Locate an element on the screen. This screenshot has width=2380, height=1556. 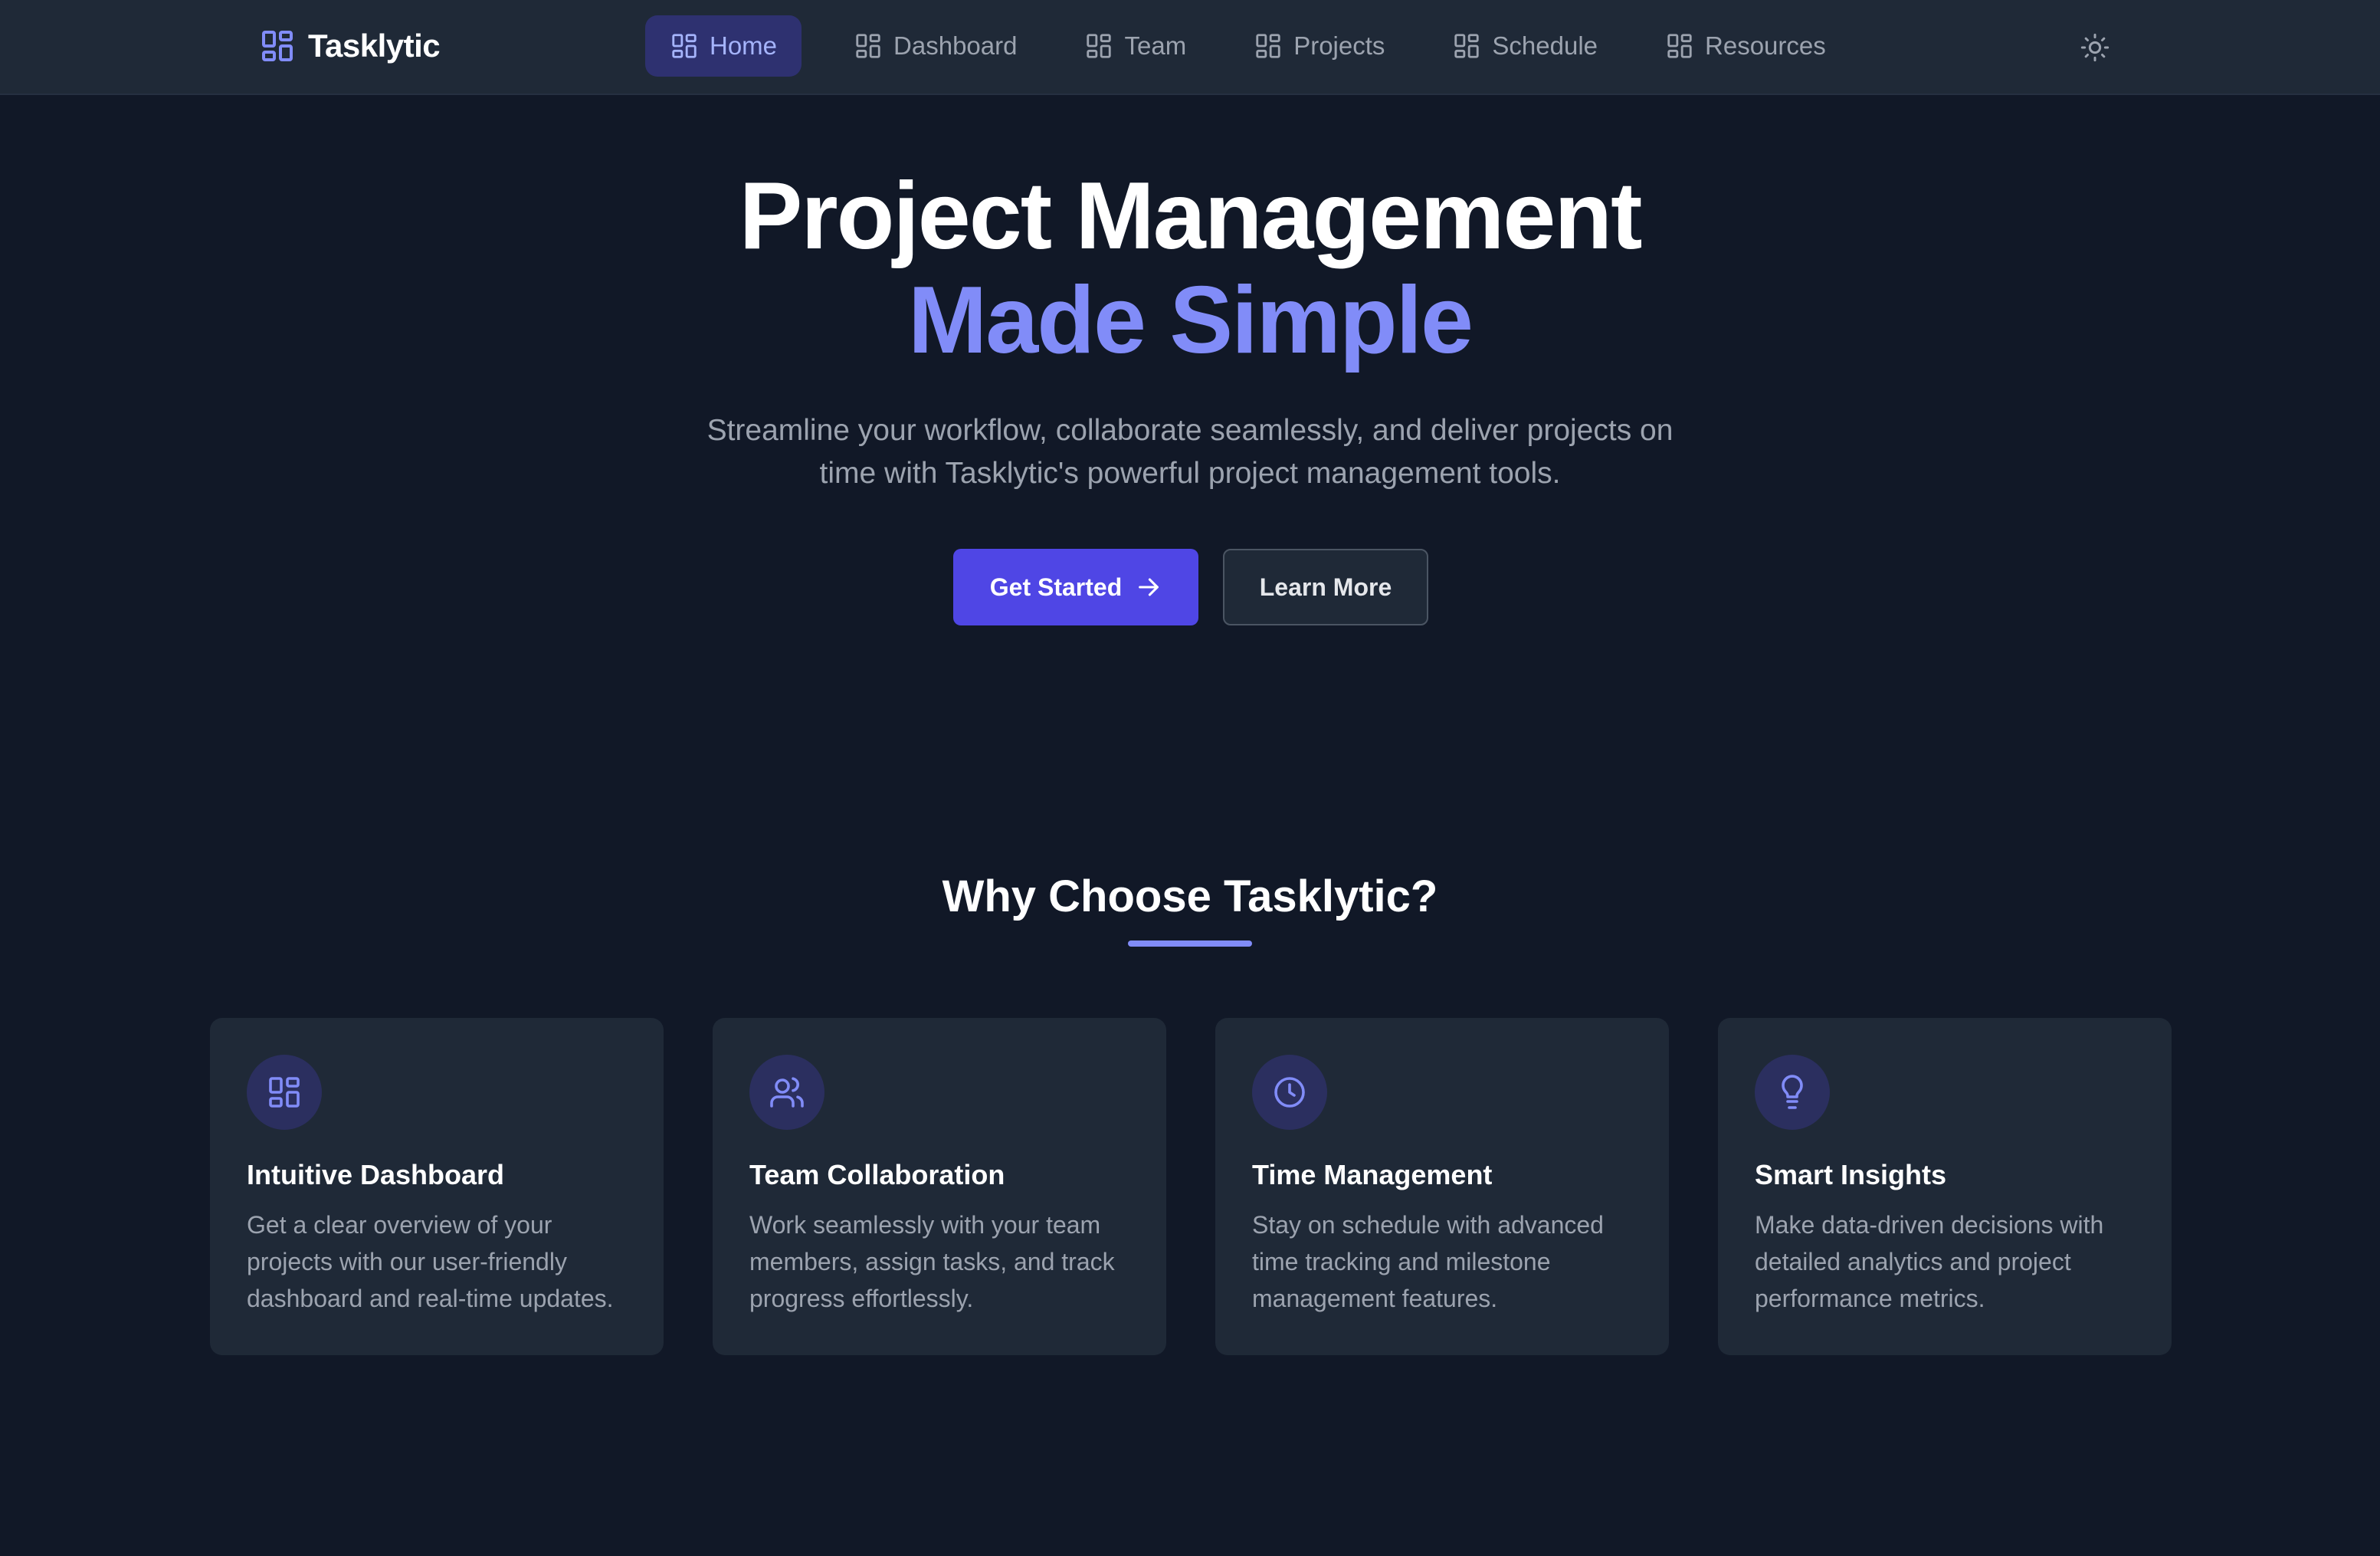
hero-title-line1: Project Management is located at coordinates (1191, 216).